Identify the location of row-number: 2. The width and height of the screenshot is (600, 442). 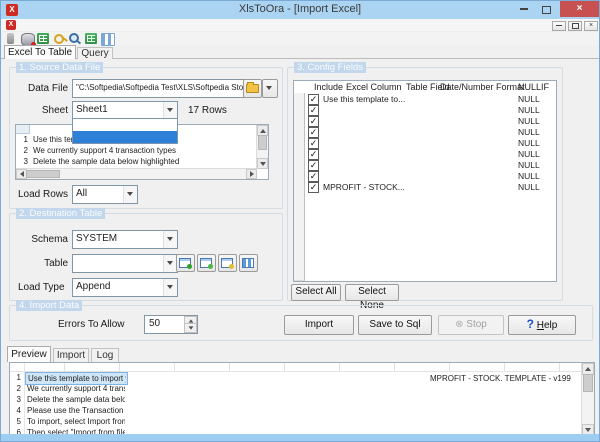
(25, 150).